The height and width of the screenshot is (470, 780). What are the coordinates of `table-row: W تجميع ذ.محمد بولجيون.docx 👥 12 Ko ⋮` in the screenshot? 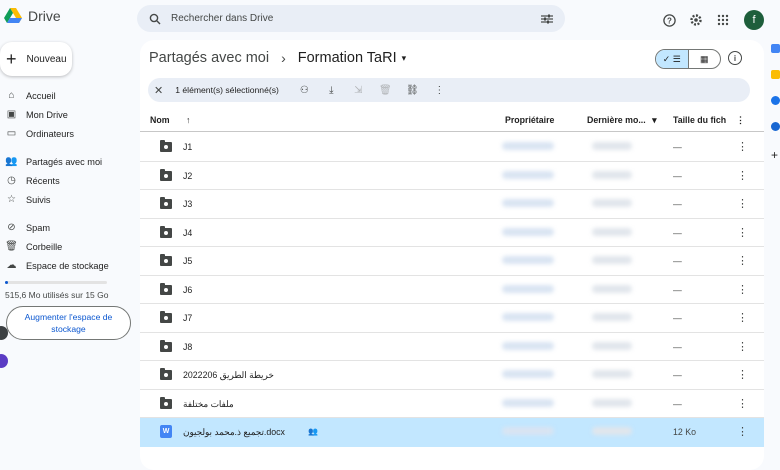 It's located at (452, 432).